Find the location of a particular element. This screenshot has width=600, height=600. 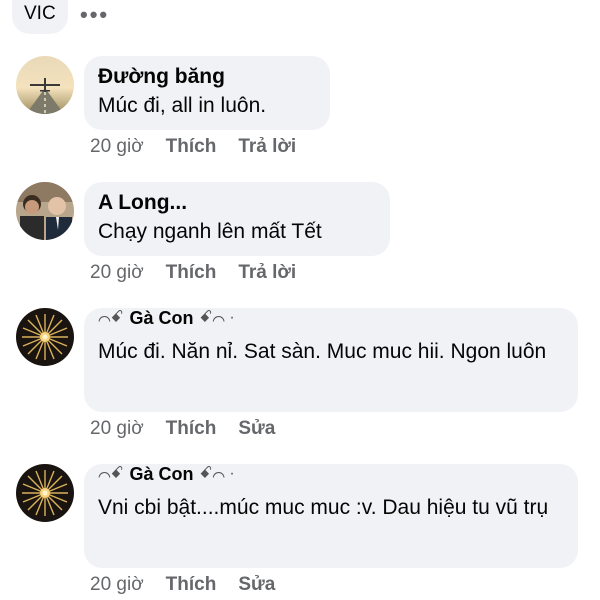

comment-author: Đường băng is located at coordinates (207, 77).